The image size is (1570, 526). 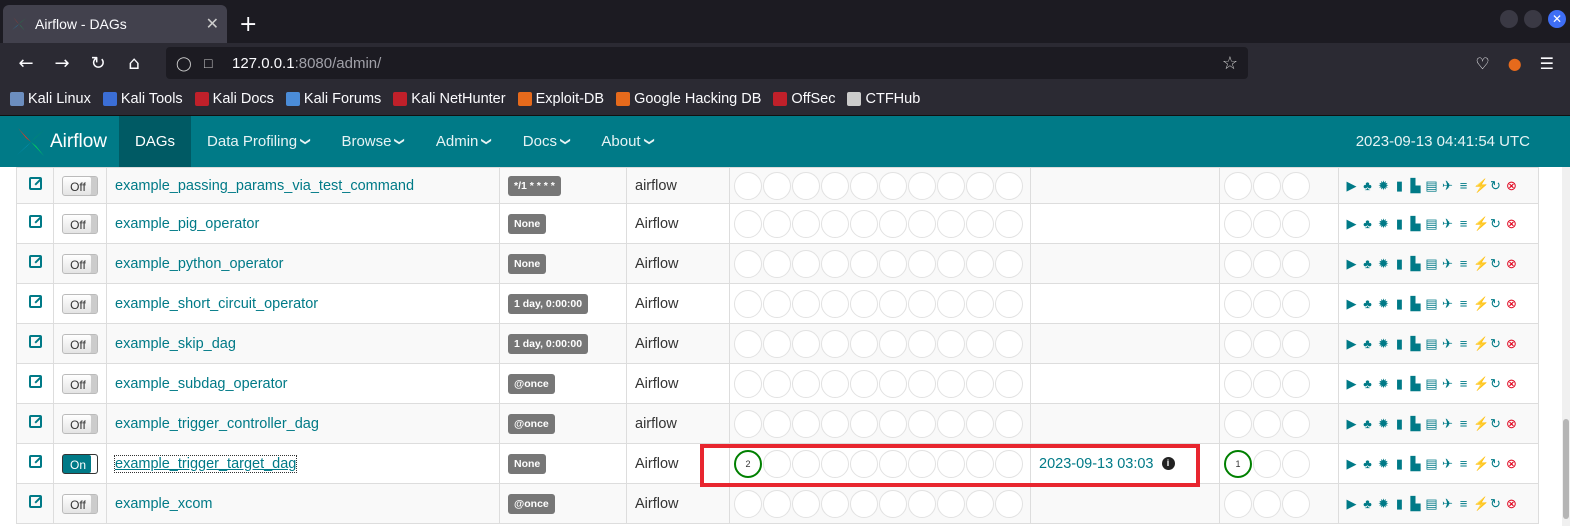 What do you see at coordinates (546, 141) in the screenshot?
I see `nav-docs: Docs ❯` at bounding box center [546, 141].